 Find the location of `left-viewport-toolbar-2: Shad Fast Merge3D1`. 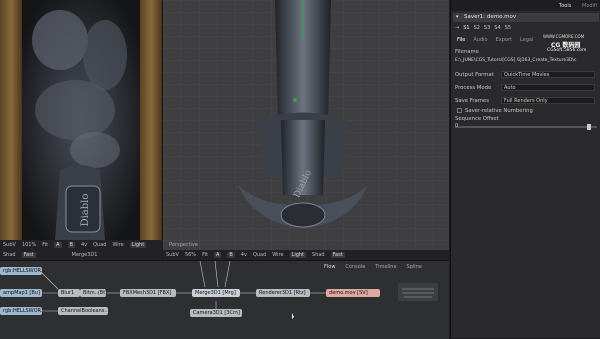

left-viewport-toolbar-2: Shad Fast Merge3D1 is located at coordinates (81, 255).